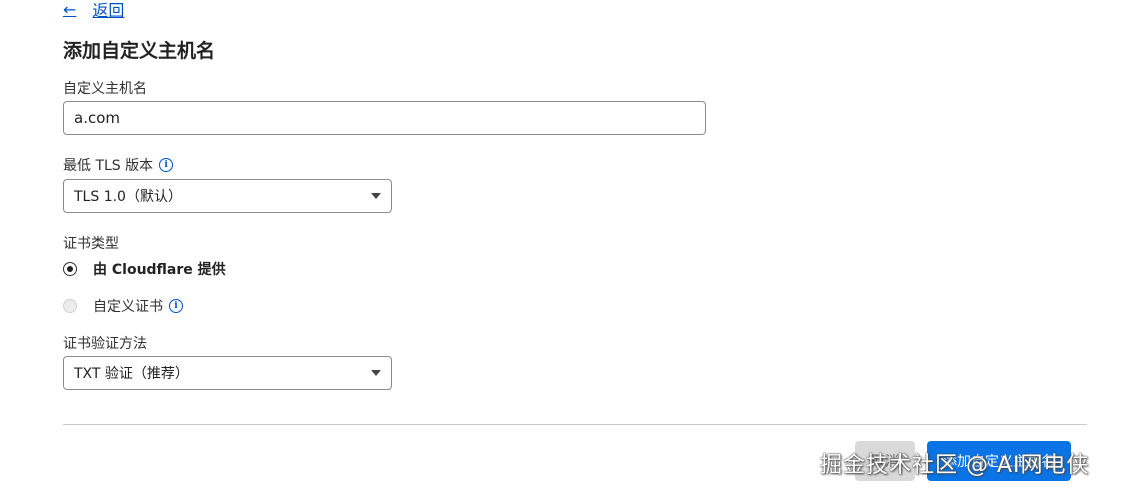 The width and height of the screenshot is (1121, 492). Describe the element at coordinates (108, 10) in the screenshot. I see `back-label: 返回` at that location.